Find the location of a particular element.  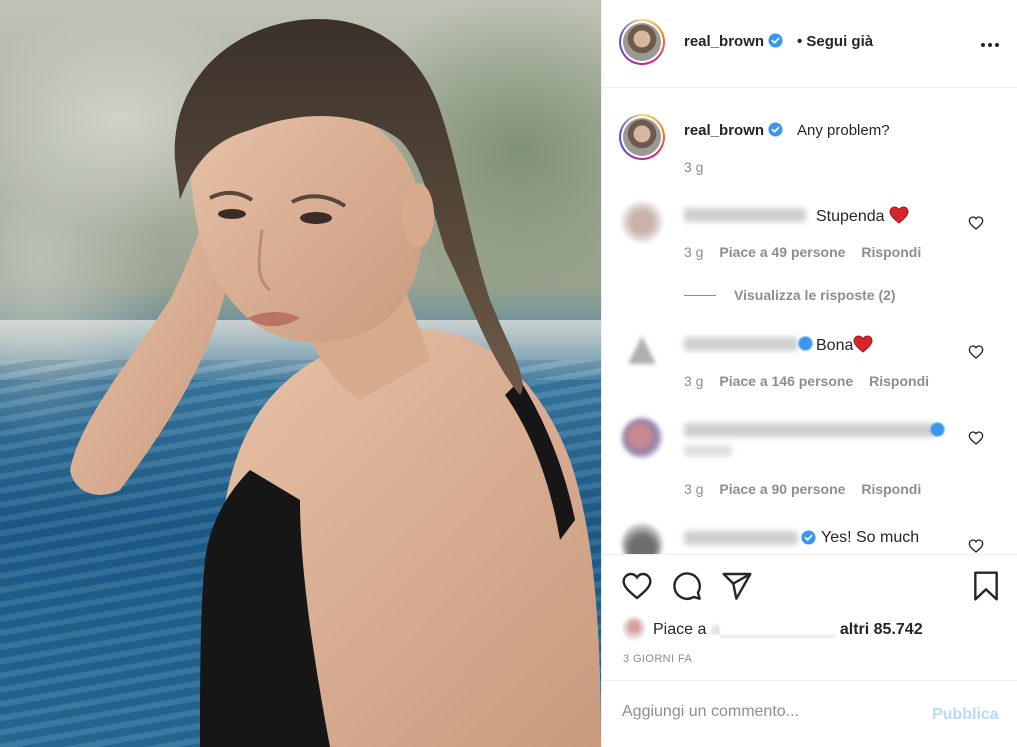

likes-summary: Piace a a_____________ altri 85.742 is located at coordinates (773, 628).